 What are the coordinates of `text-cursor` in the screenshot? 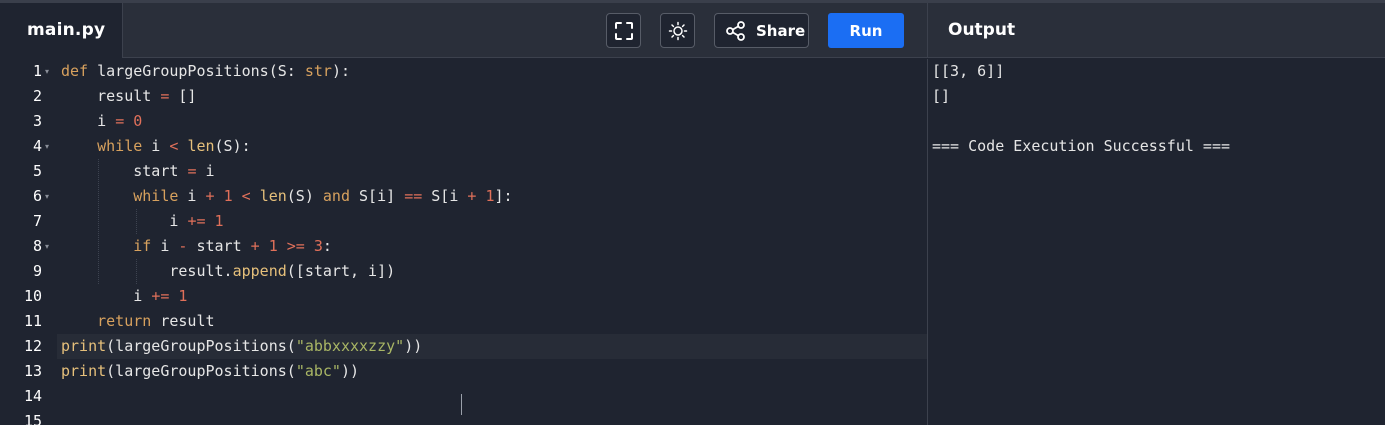 It's located at (461, 404).